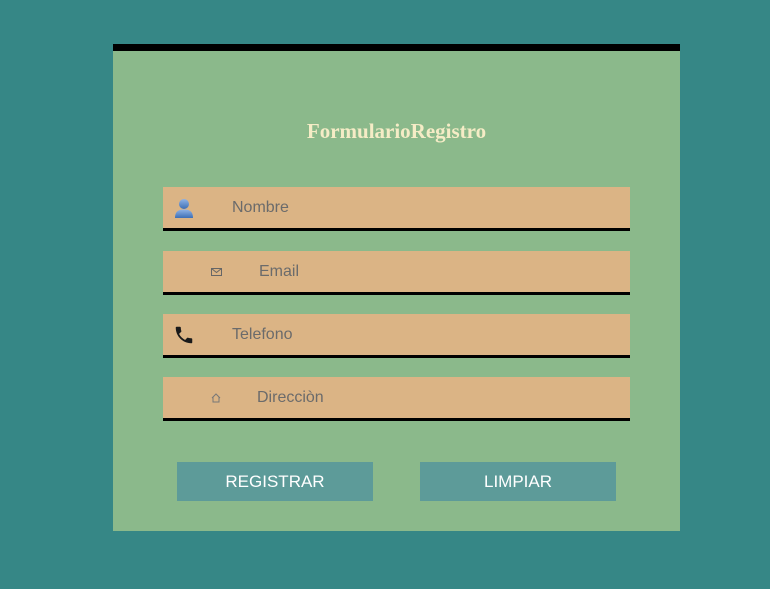 This screenshot has width=770, height=589. I want to click on form-title: FormularioRegistro, so click(396, 131).